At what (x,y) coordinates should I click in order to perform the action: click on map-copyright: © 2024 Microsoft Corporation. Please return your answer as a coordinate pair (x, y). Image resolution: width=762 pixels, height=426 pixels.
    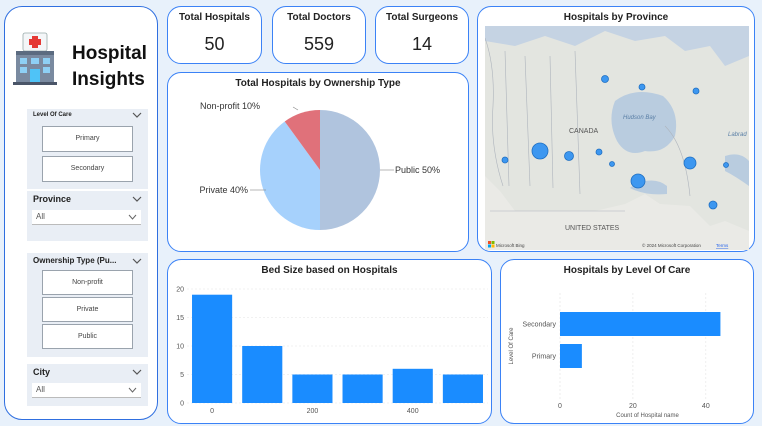
    Looking at the image, I should click on (671, 245).